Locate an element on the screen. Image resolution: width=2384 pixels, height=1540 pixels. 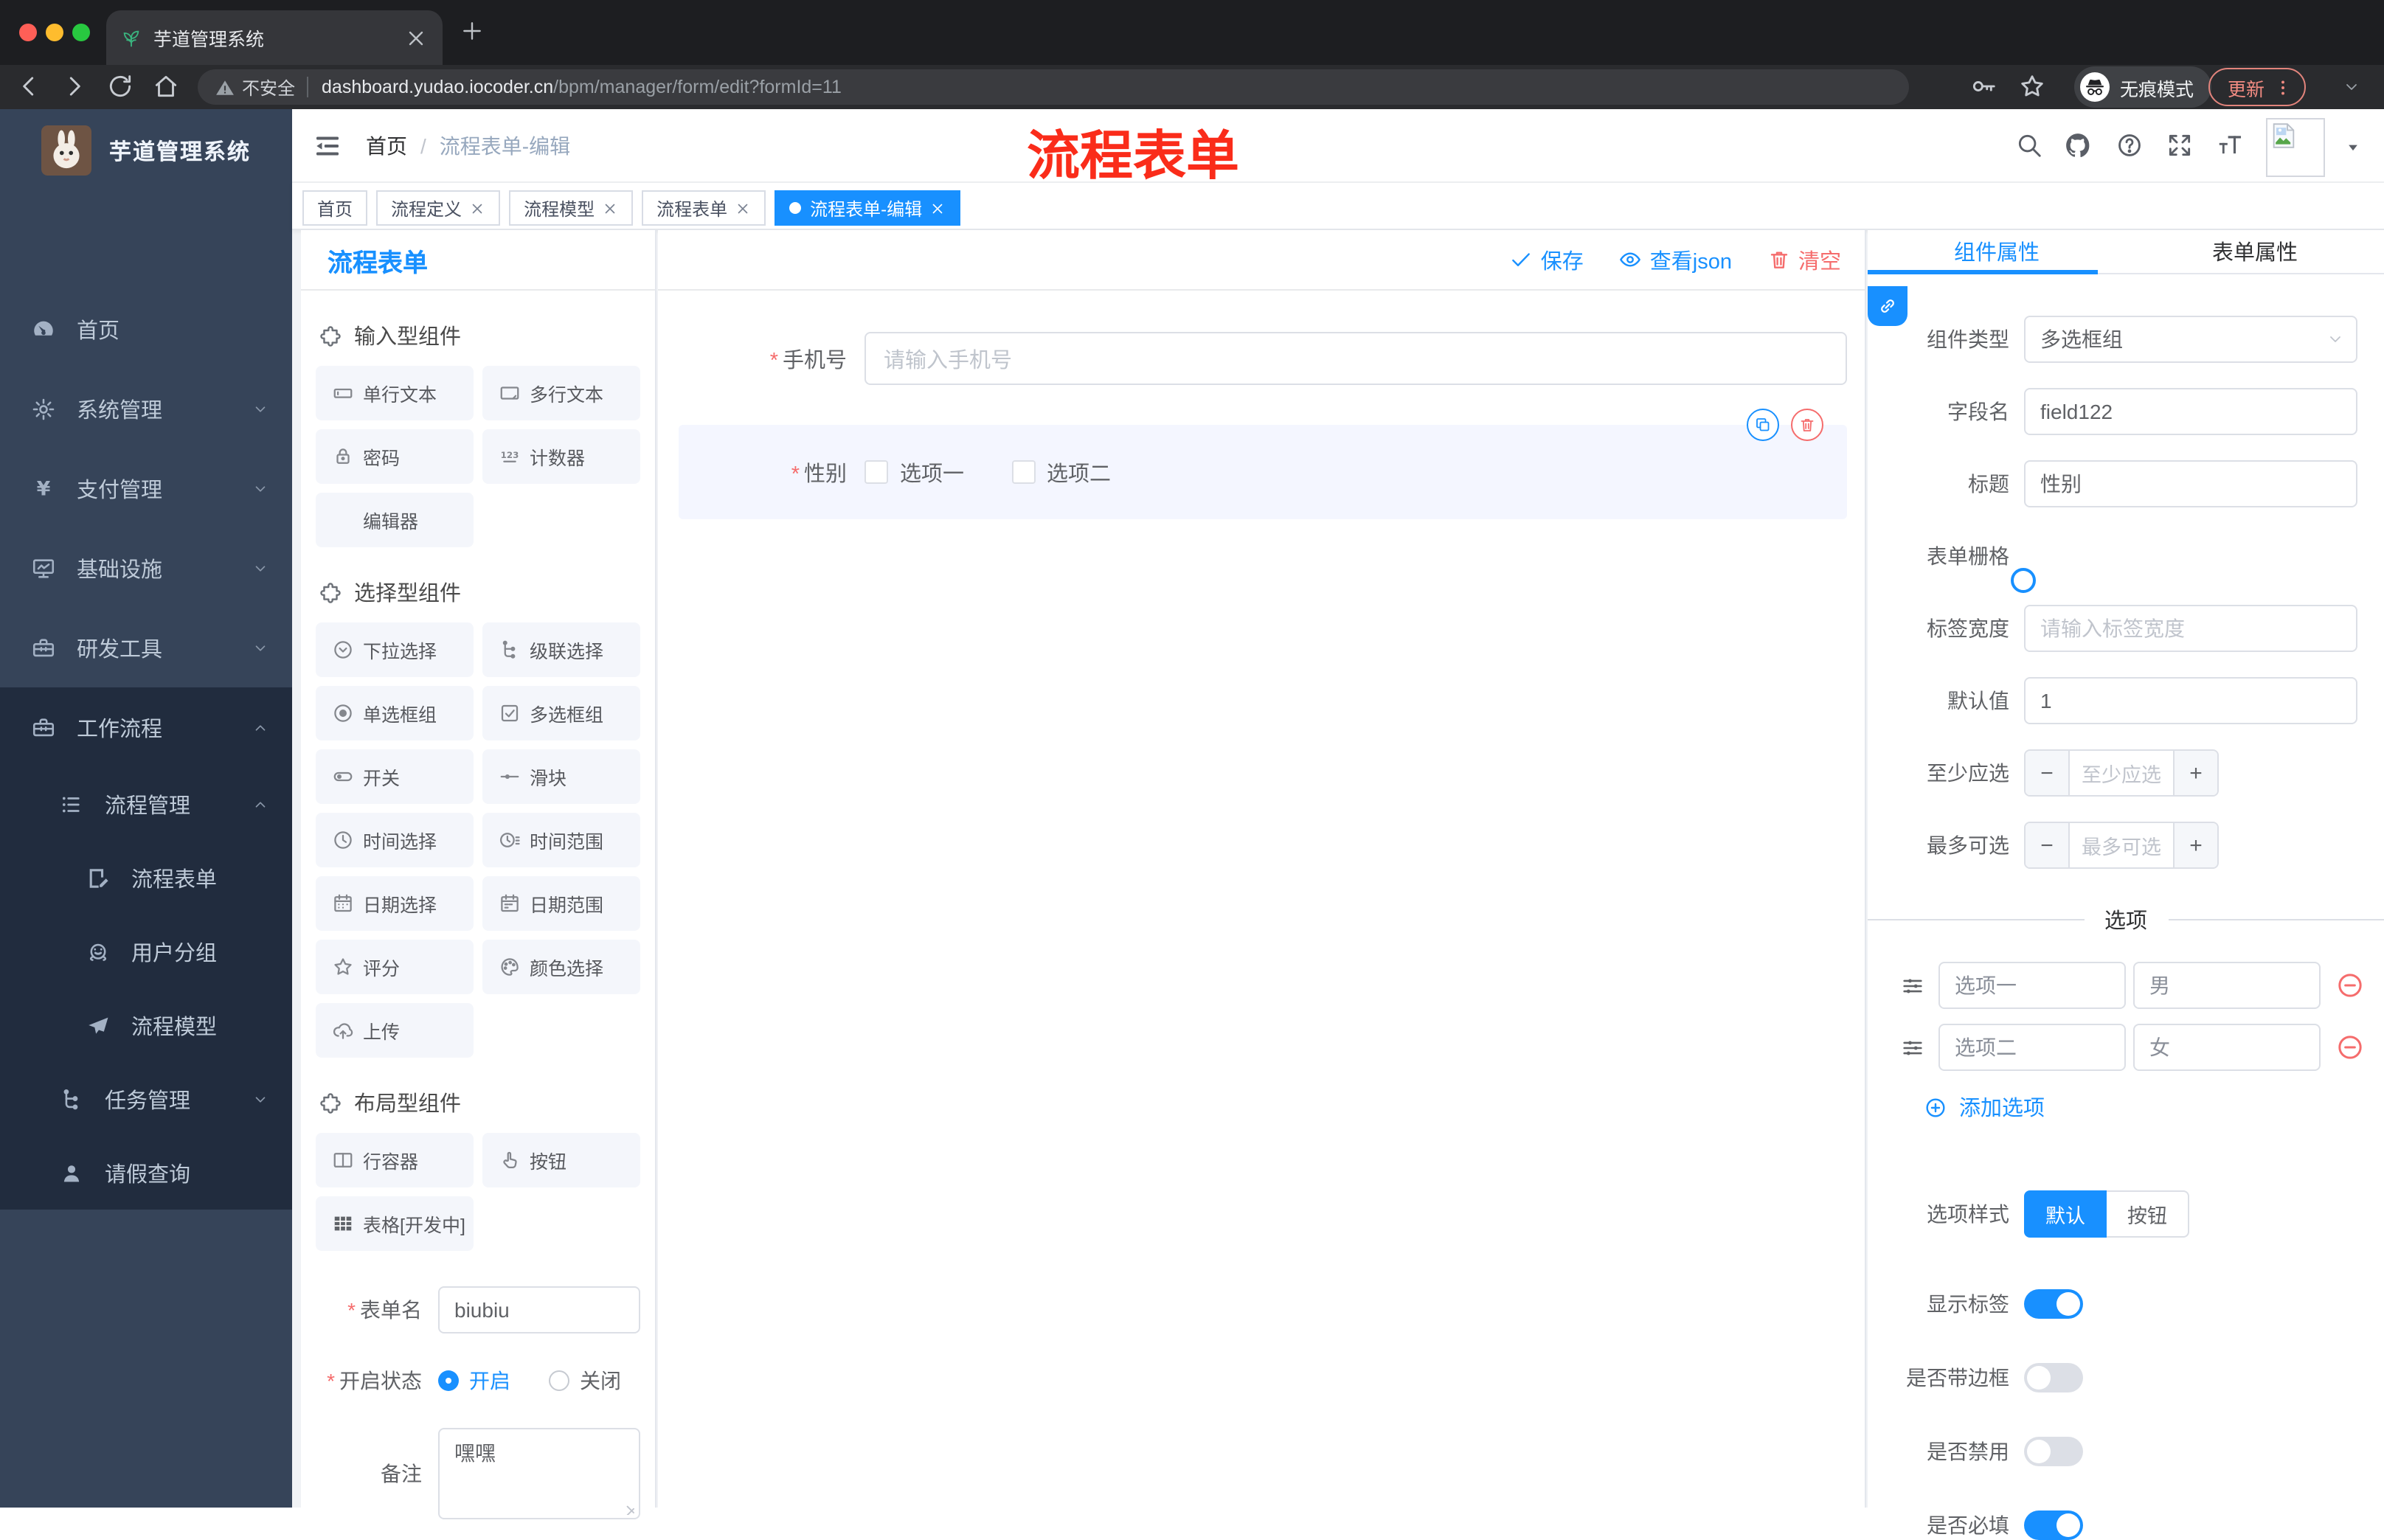
breadcrumb-home: 首页 is located at coordinates (386, 146).